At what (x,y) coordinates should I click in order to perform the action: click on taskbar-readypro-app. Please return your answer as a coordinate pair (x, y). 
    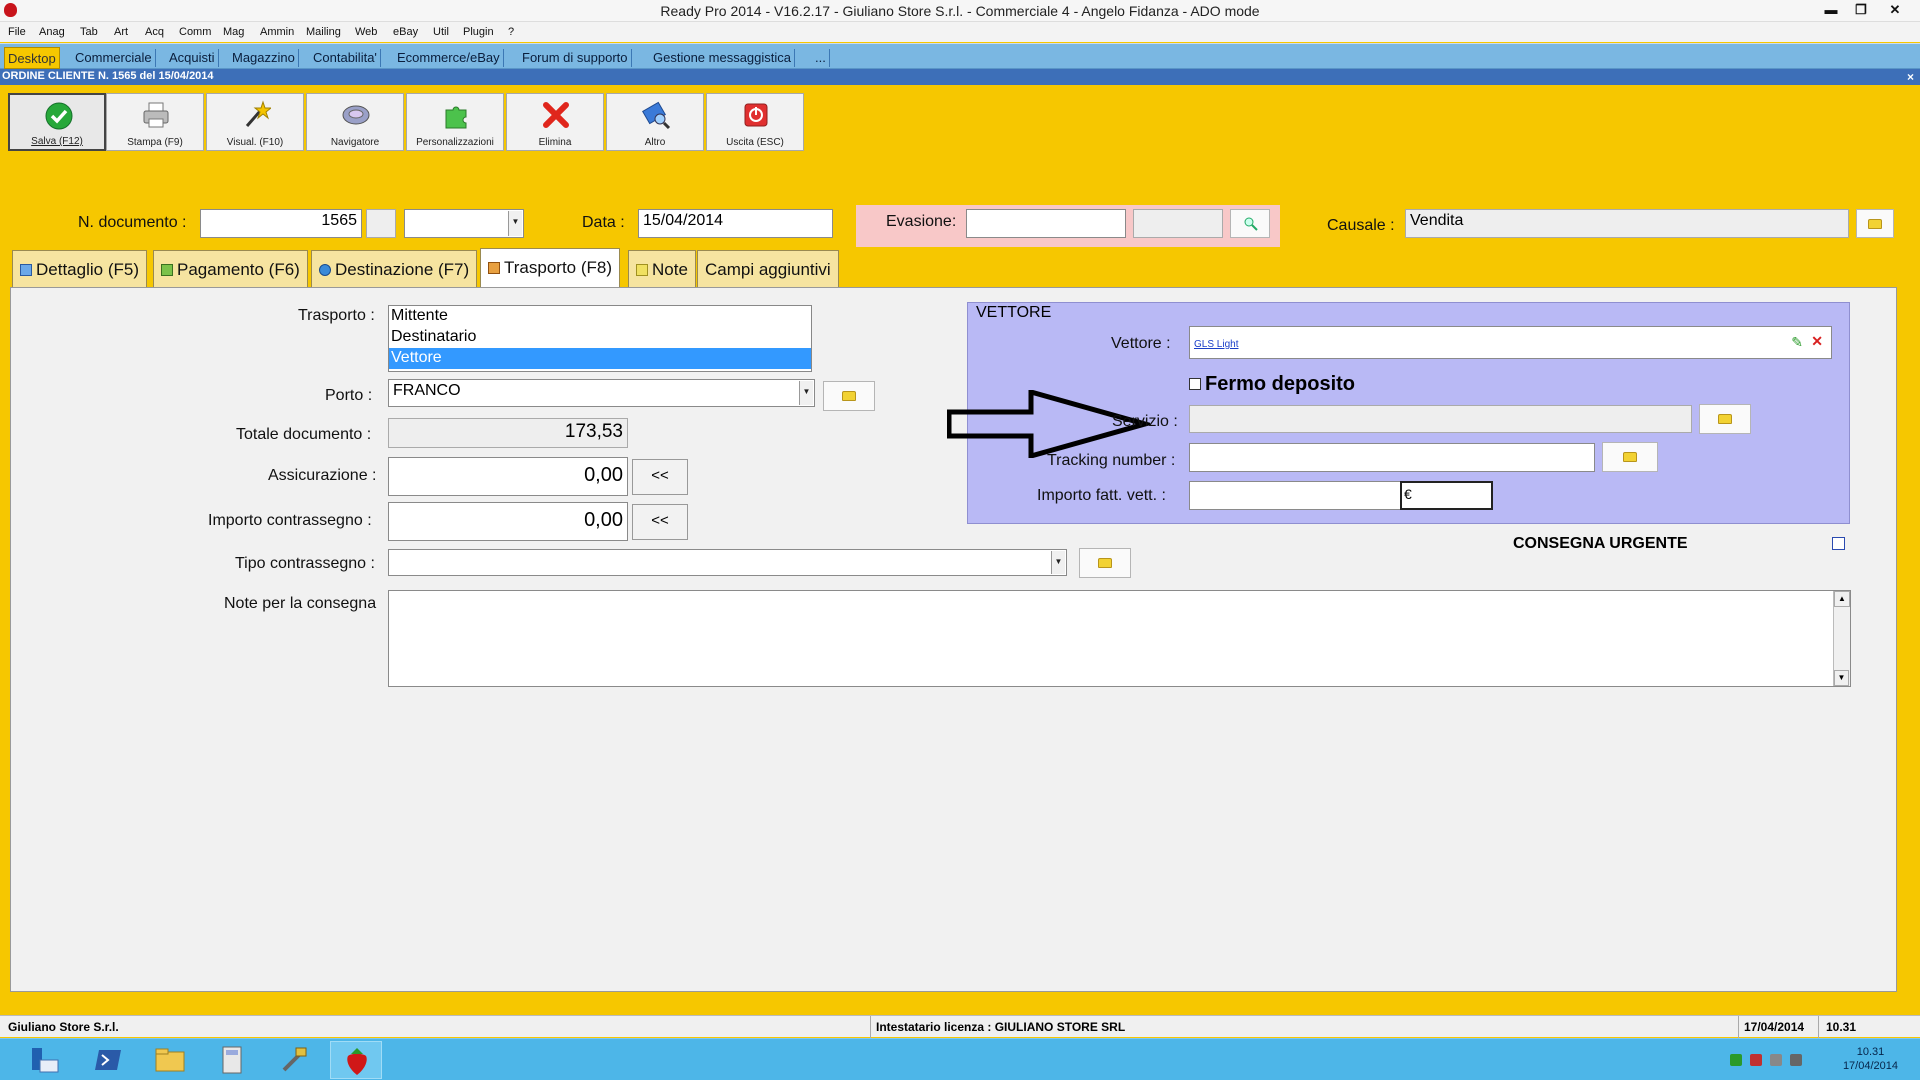
    Looking at the image, I should click on (356, 1060).